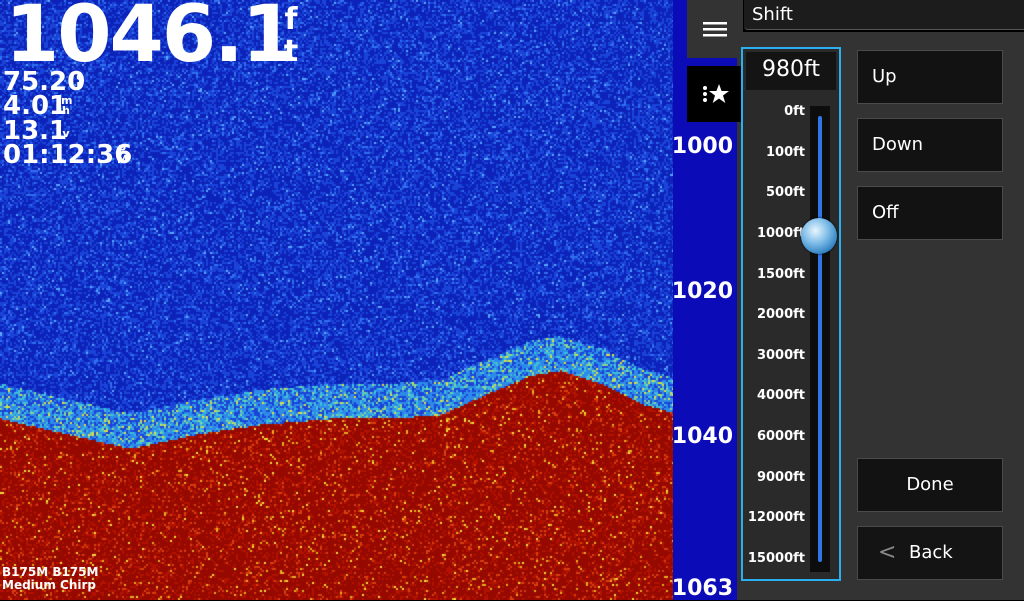 The height and width of the screenshot is (601, 1024). What do you see at coordinates (780, 314) in the screenshot?
I see `slider-level: 2000ft` at bounding box center [780, 314].